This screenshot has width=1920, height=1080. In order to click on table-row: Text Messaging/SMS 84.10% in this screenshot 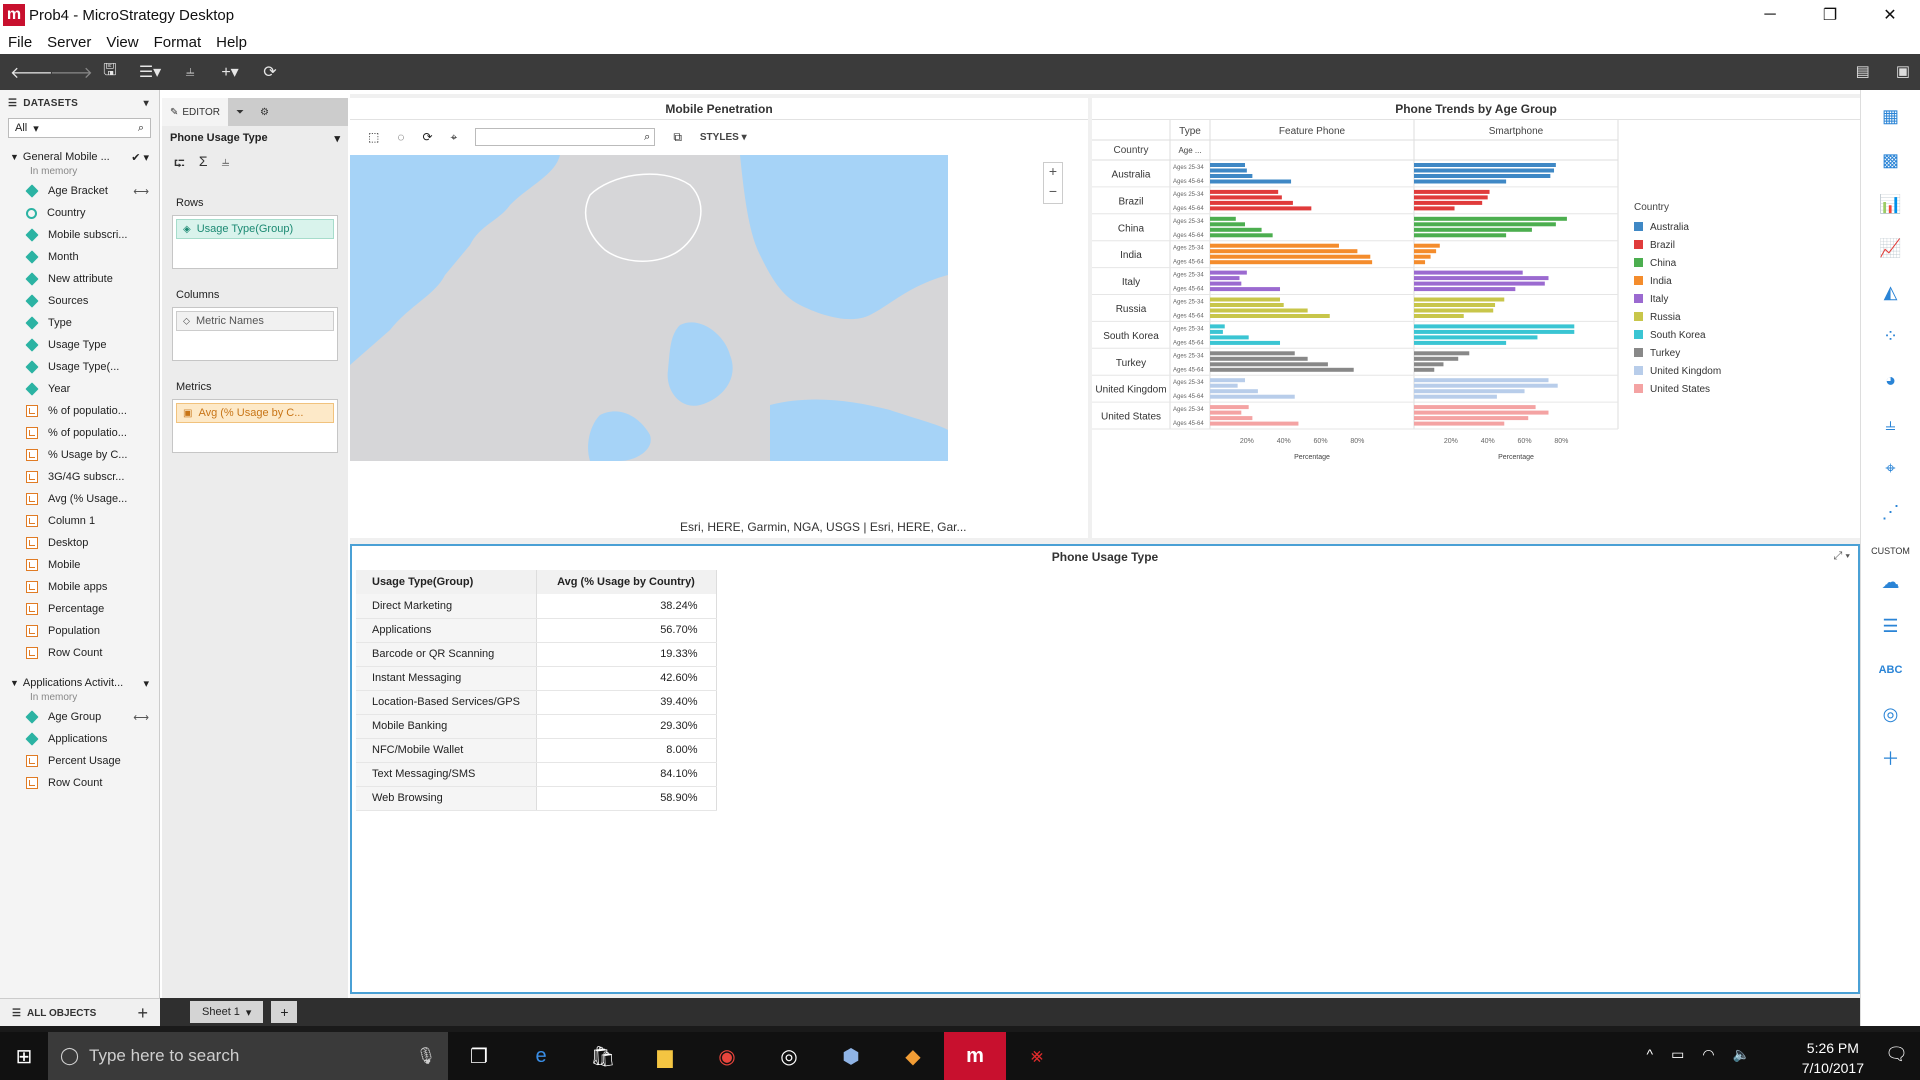, I will do `click(536, 774)`.